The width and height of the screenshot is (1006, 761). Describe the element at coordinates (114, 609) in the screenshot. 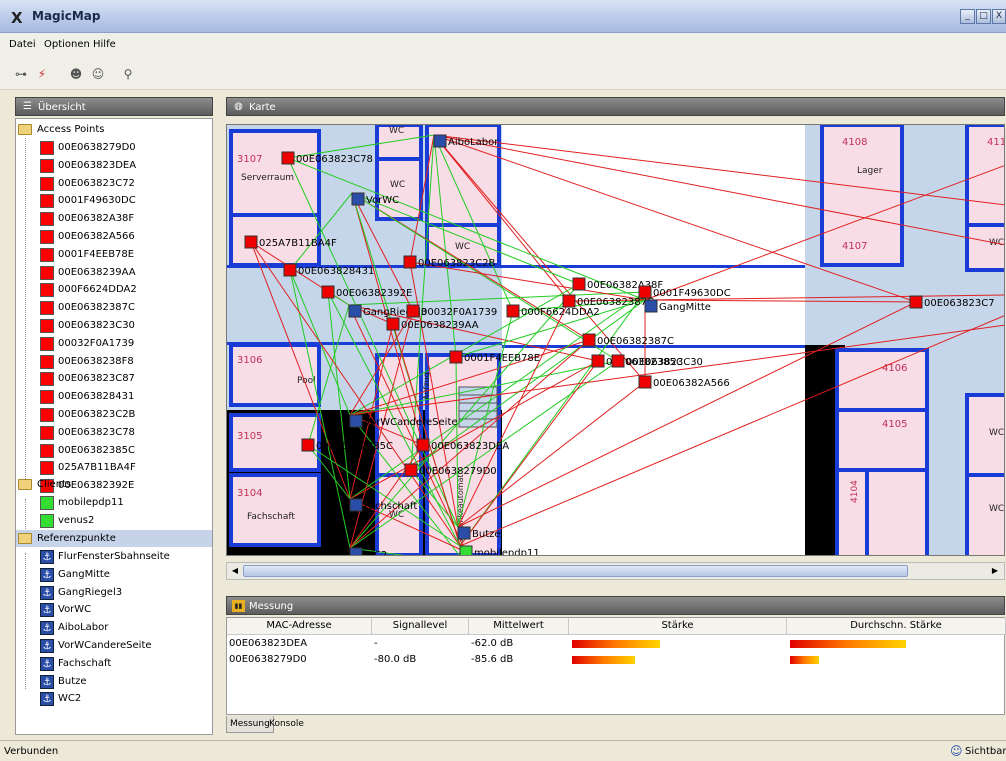

I see `tree-item-referenzpunkt: ⚓ VorWC` at that location.